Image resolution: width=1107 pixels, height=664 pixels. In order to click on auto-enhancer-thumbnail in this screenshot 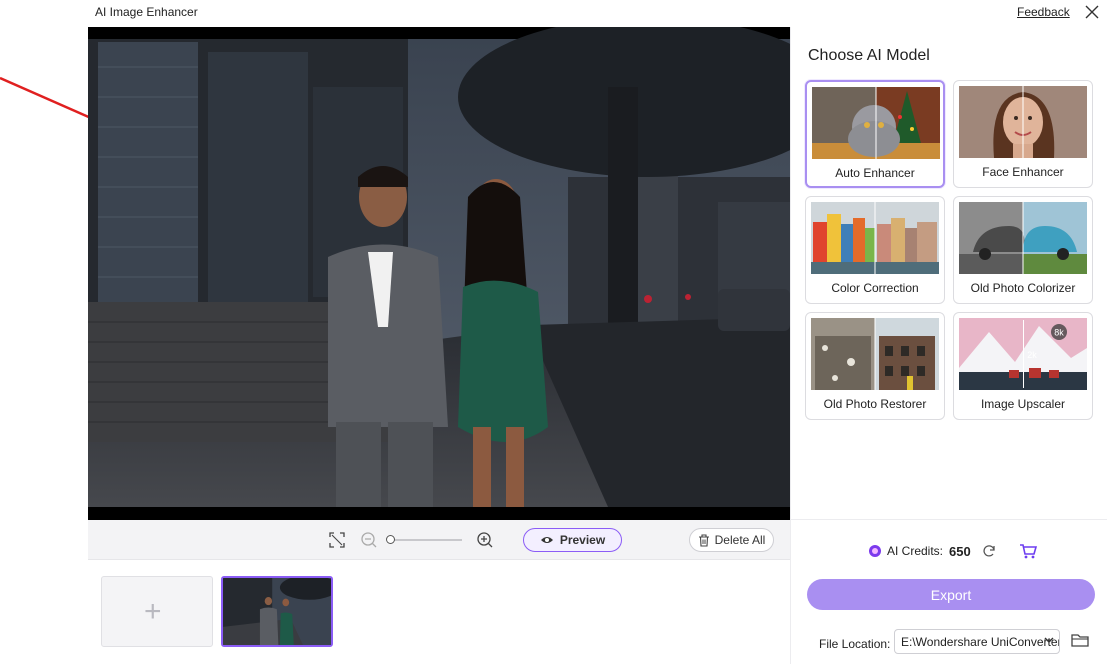, I will do `click(876, 123)`.